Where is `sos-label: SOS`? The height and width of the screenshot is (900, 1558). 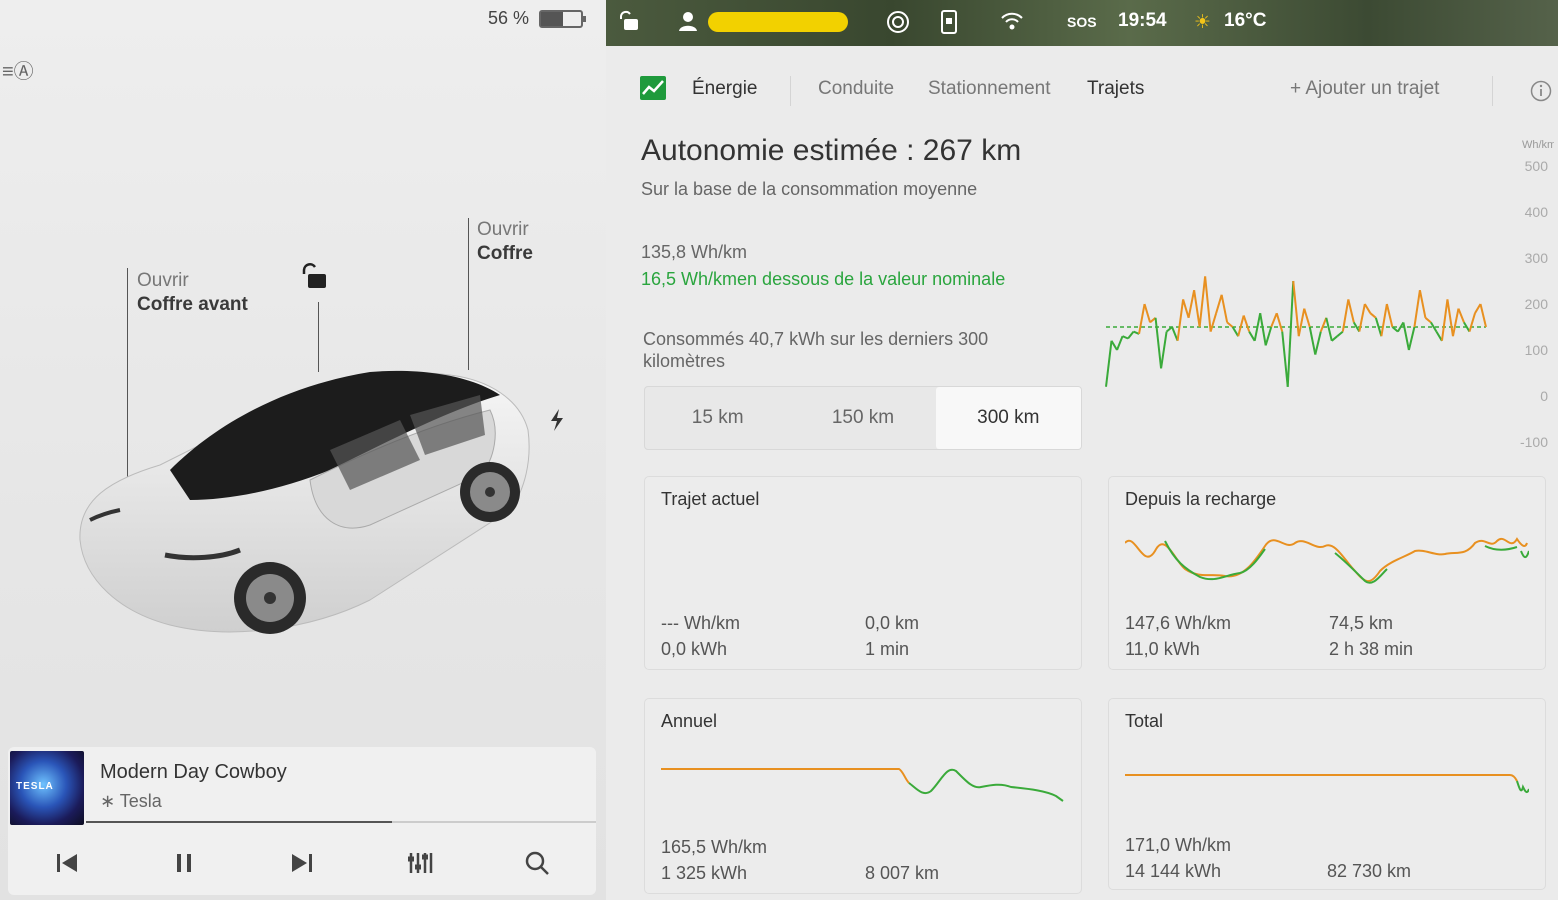
sos-label: SOS is located at coordinates (1082, 22).